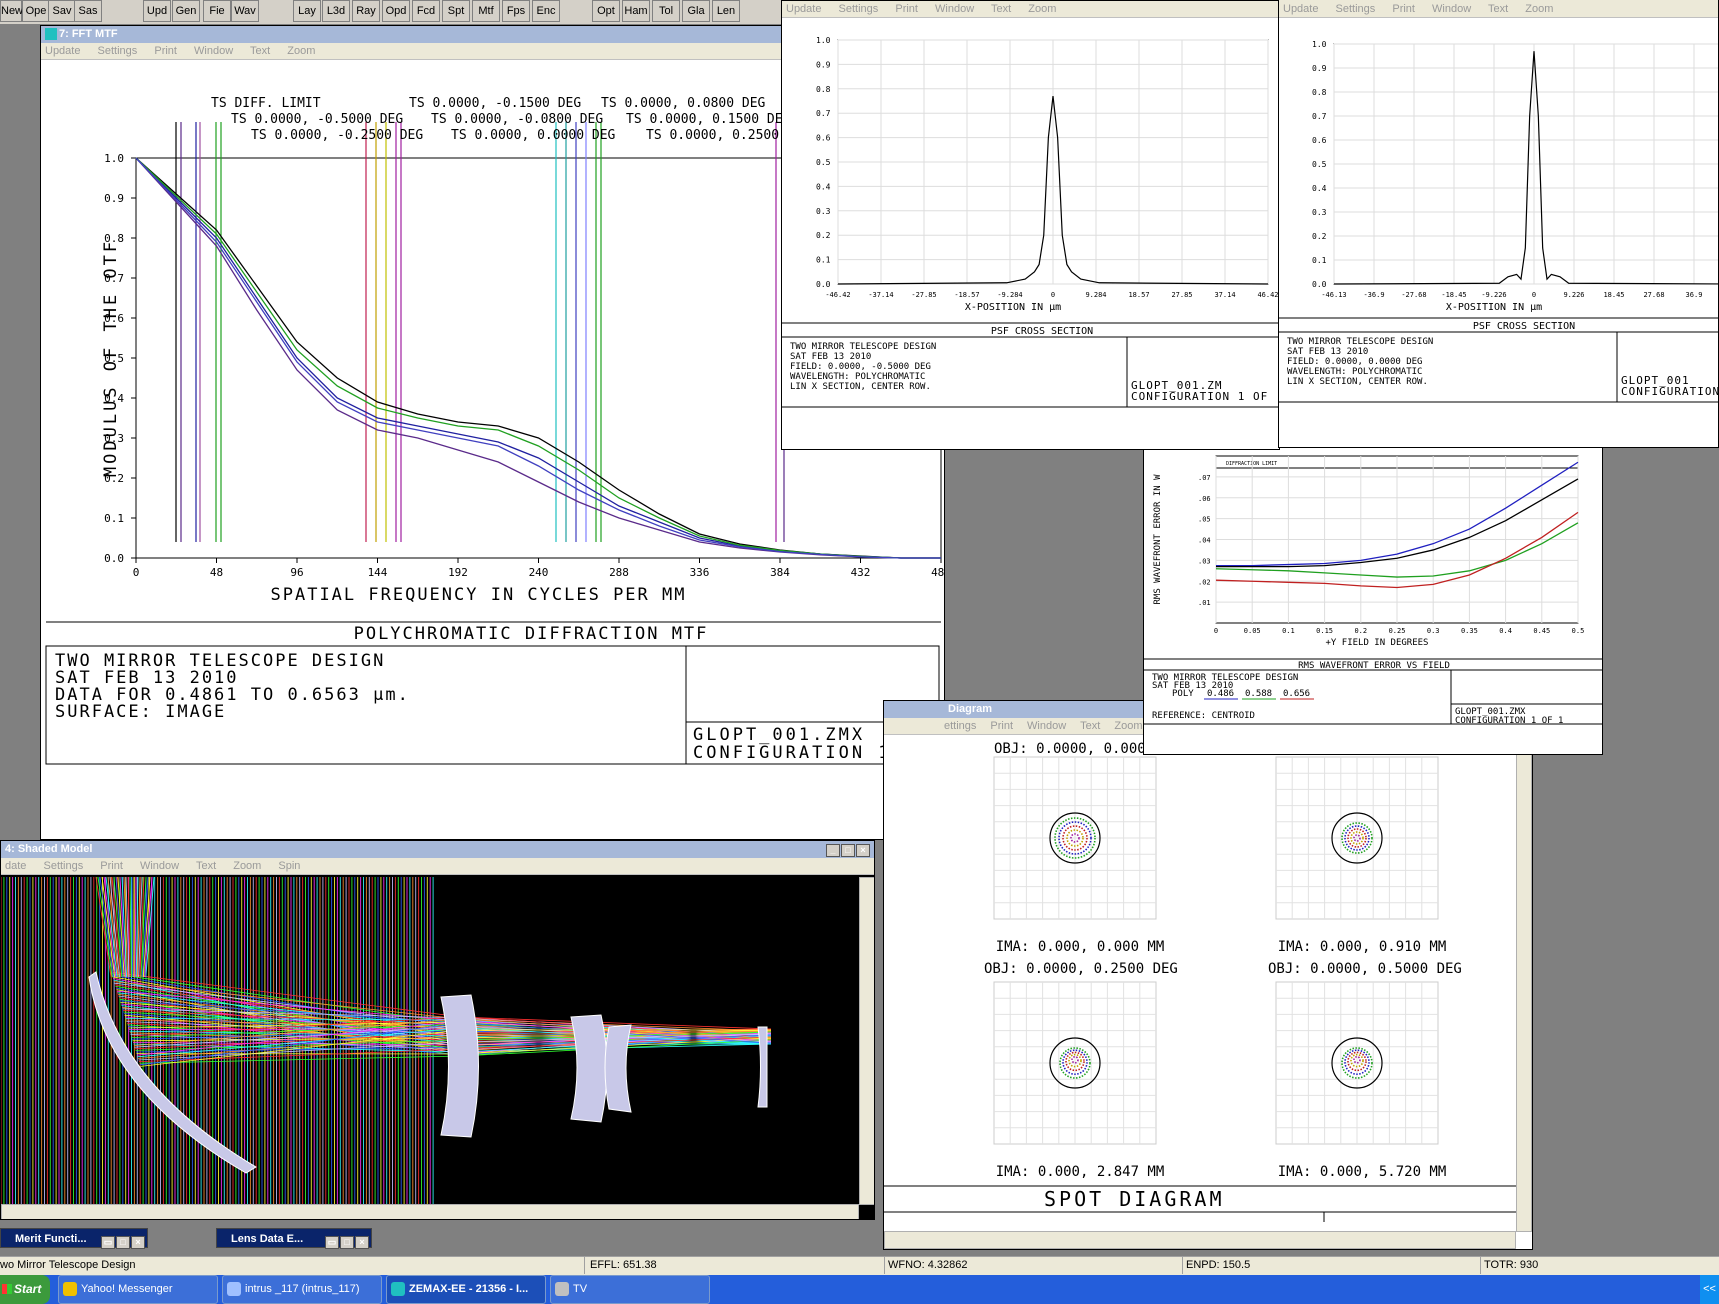  Describe the element at coordinates (486, 11) in the screenshot. I see `toolbar-button-mtf: Mtf` at that location.